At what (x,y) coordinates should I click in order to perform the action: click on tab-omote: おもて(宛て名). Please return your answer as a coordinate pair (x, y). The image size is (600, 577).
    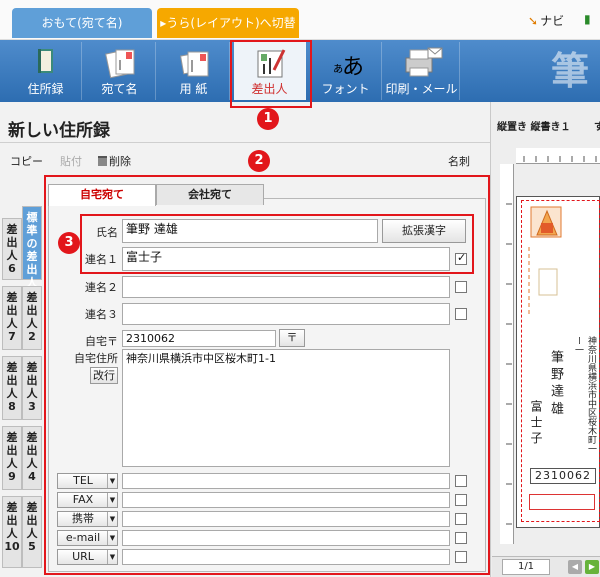
    Looking at the image, I should click on (82, 23).